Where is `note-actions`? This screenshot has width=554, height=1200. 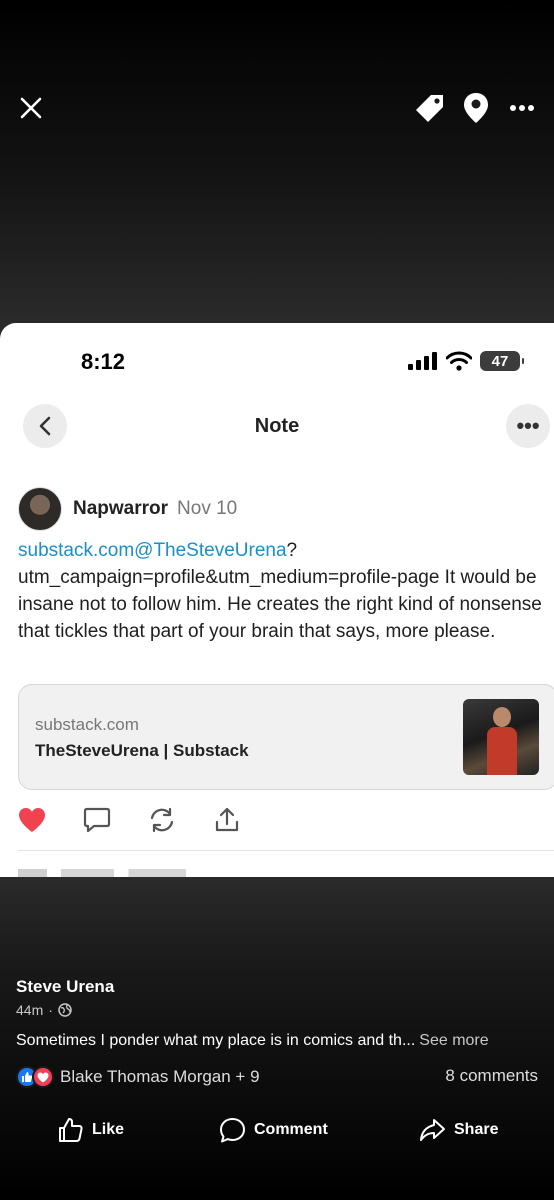 note-actions is located at coordinates (148, 820).